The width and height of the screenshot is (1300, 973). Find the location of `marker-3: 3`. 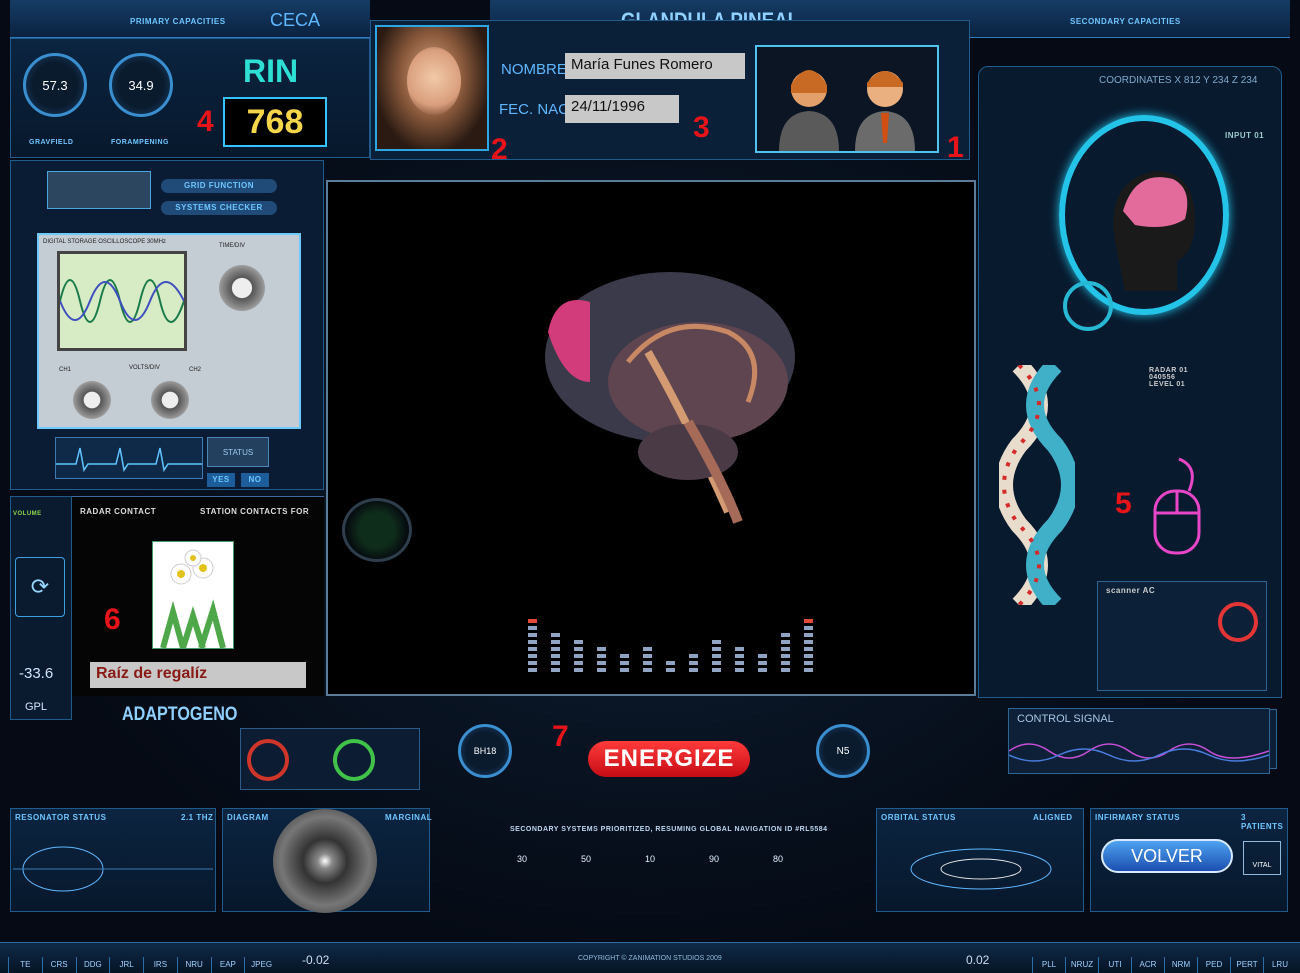

marker-3: 3 is located at coordinates (701, 127).